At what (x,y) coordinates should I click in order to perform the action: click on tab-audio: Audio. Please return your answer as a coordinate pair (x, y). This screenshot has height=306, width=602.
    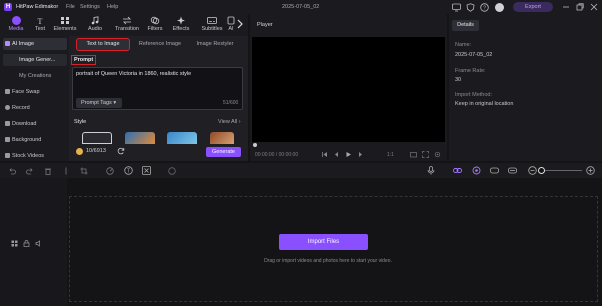
    Looking at the image, I should click on (95, 25).